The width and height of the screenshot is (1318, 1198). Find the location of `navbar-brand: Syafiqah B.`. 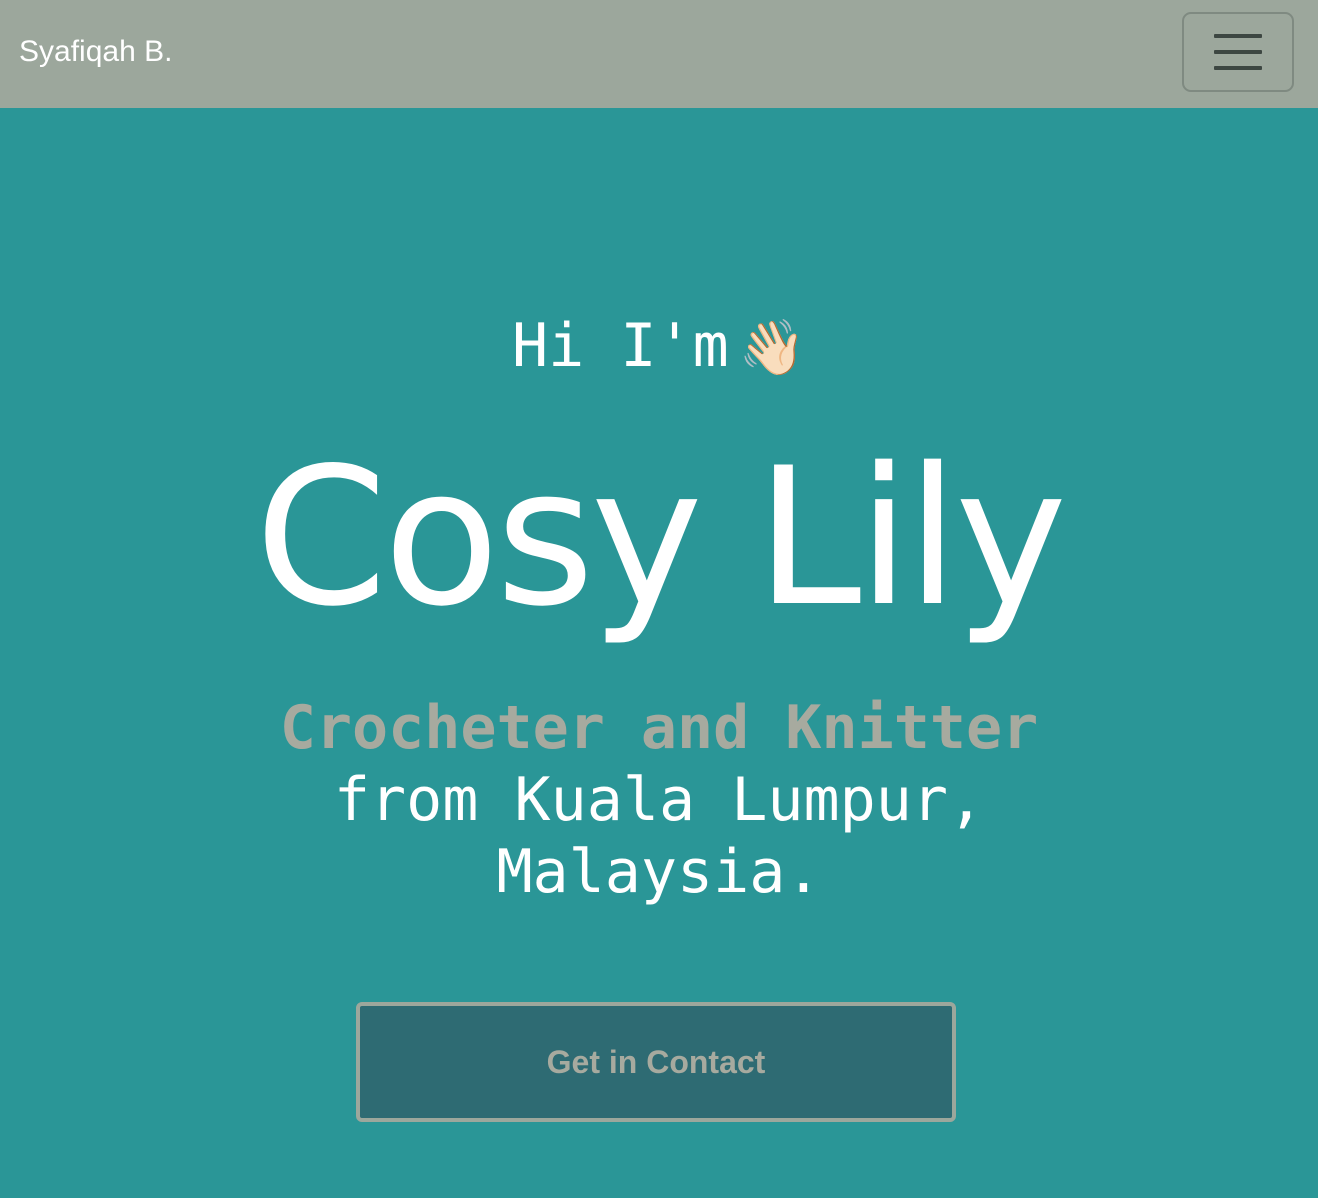

navbar-brand: Syafiqah B. is located at coordinates (95, 52).